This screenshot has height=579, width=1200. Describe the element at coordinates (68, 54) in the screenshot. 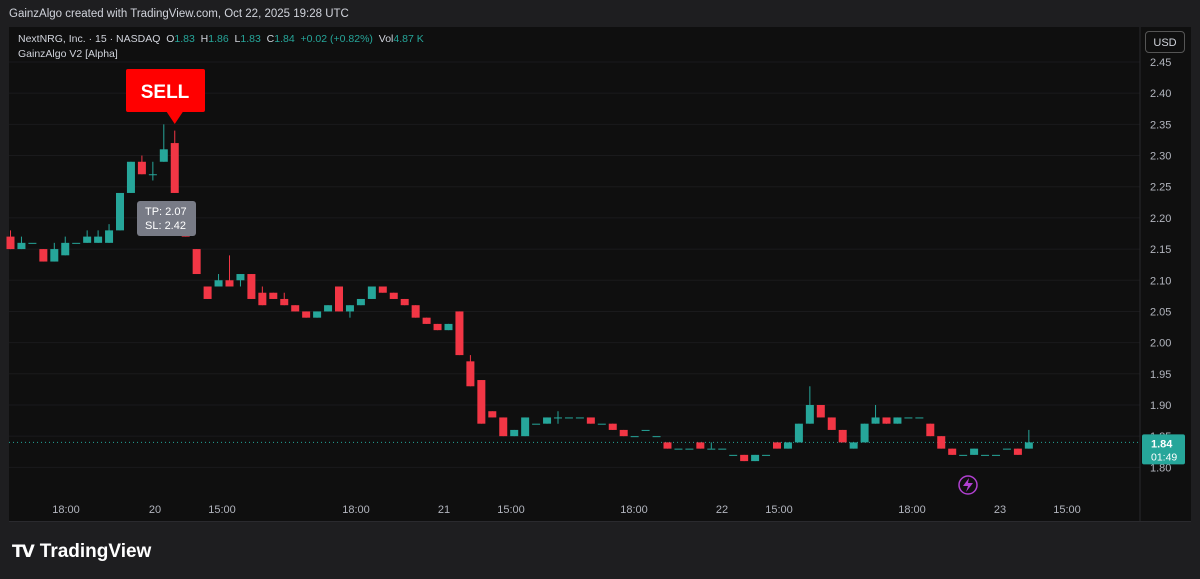

I see `indicator-legend: GainzAlgo V2 [Alpha]` at that location.